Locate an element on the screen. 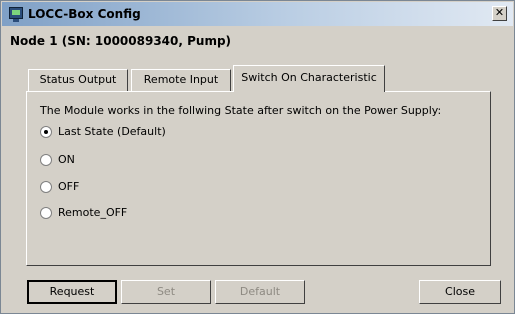  tab-switch-on-characteristic: Switch On Characteristic is located at coordinates (309, 78).